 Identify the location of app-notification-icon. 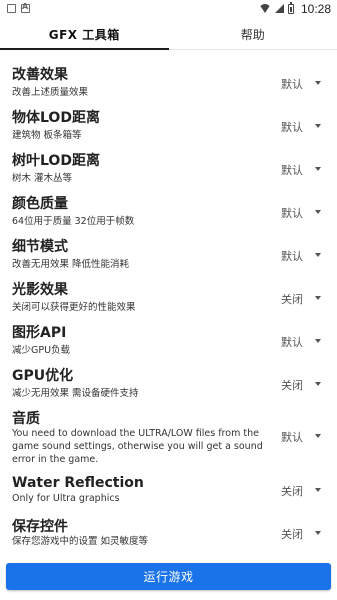
(25, 7).